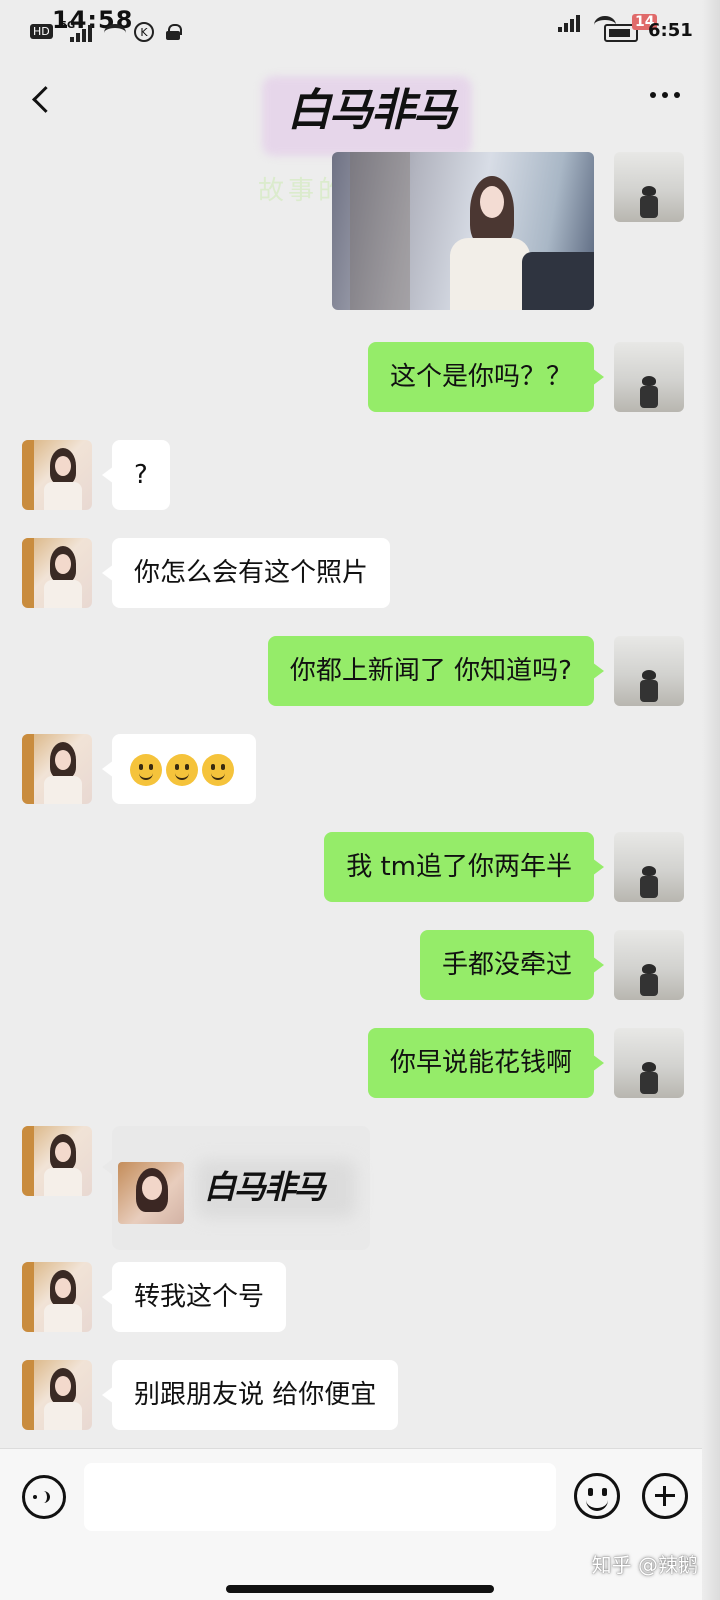 The width and height of the screenshot is (720, 1600). I want to click on emoji-message, so click(179, 769).